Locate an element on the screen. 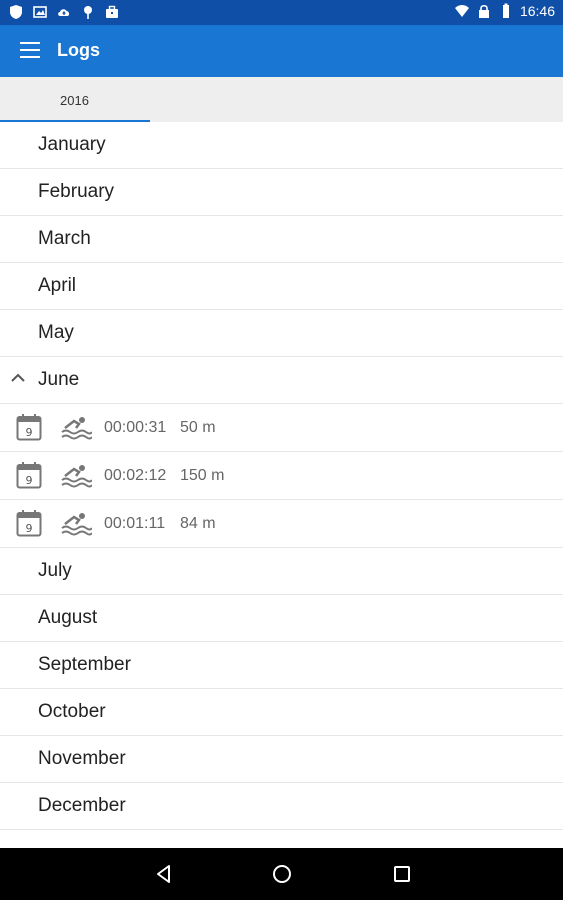  month-row-february: February is located at coordinates (281, 192).